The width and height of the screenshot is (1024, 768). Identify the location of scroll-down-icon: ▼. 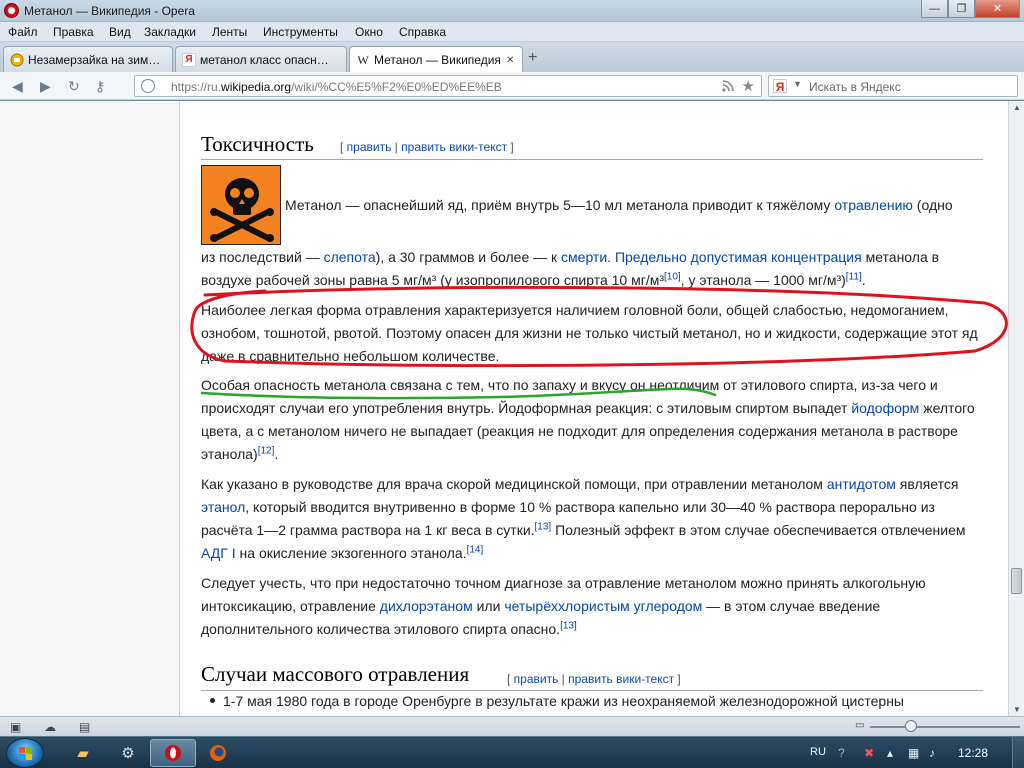
(1017, 709).